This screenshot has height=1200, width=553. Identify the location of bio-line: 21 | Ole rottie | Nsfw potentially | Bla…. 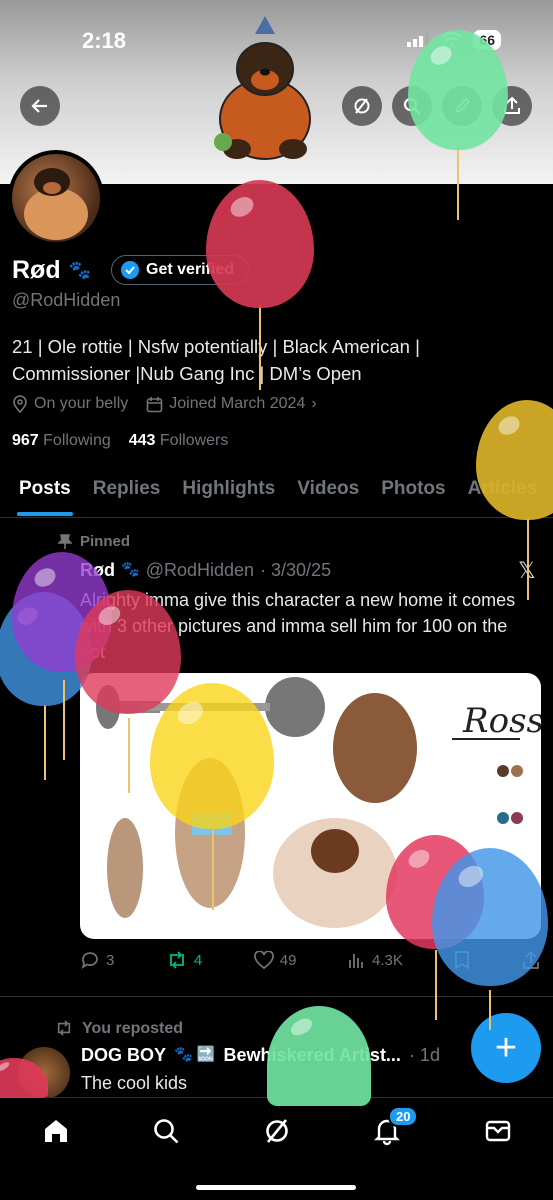
(216, 346).